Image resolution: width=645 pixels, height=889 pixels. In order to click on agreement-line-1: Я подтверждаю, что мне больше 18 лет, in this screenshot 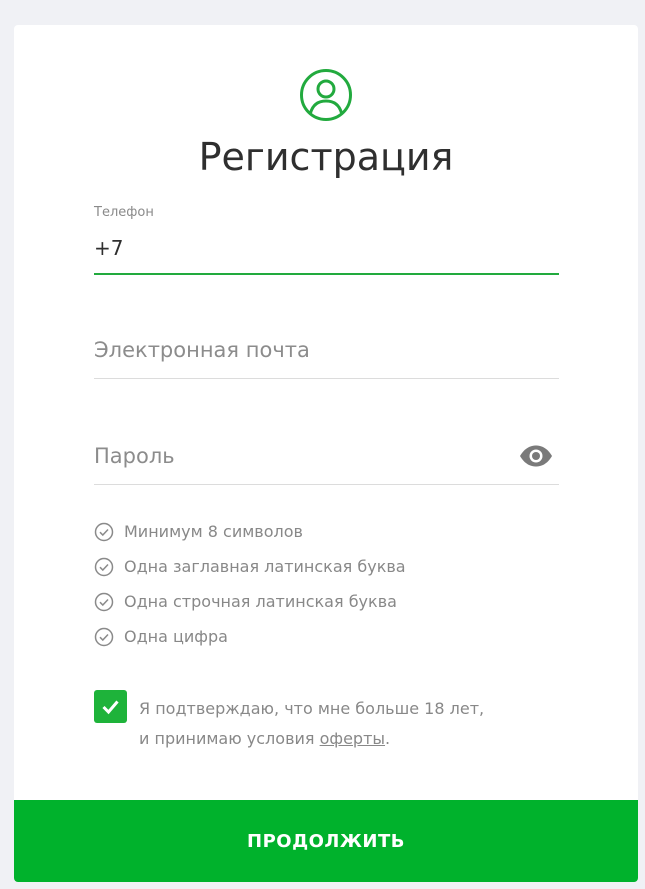, I will do `click(312, 708)`.